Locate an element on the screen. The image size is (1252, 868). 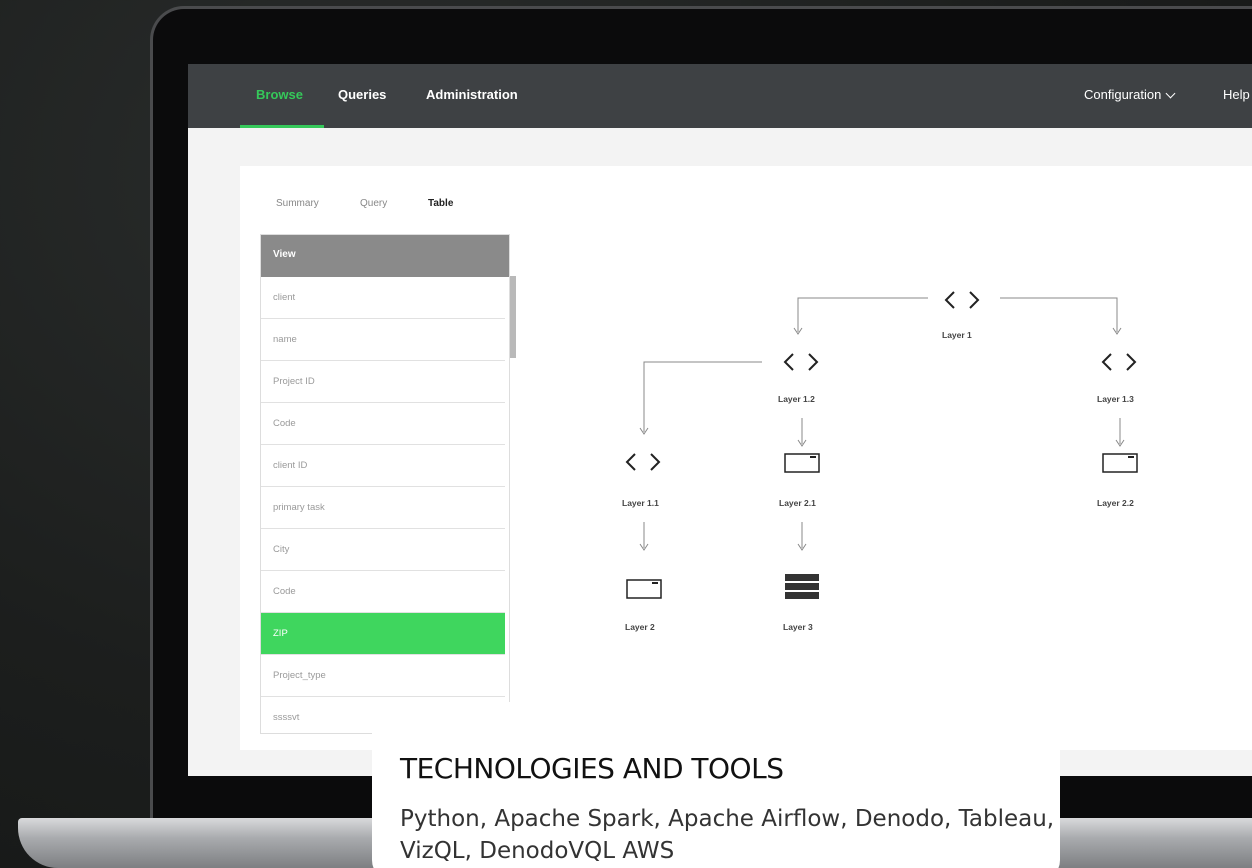
node-label-layer-3: Layer 3 is located at coordinates (798, 627).